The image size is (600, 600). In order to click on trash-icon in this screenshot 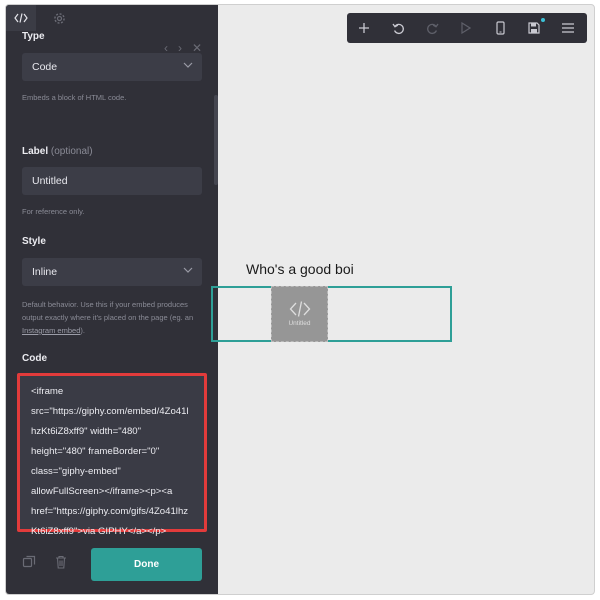, I will do `click(61, 562)`.